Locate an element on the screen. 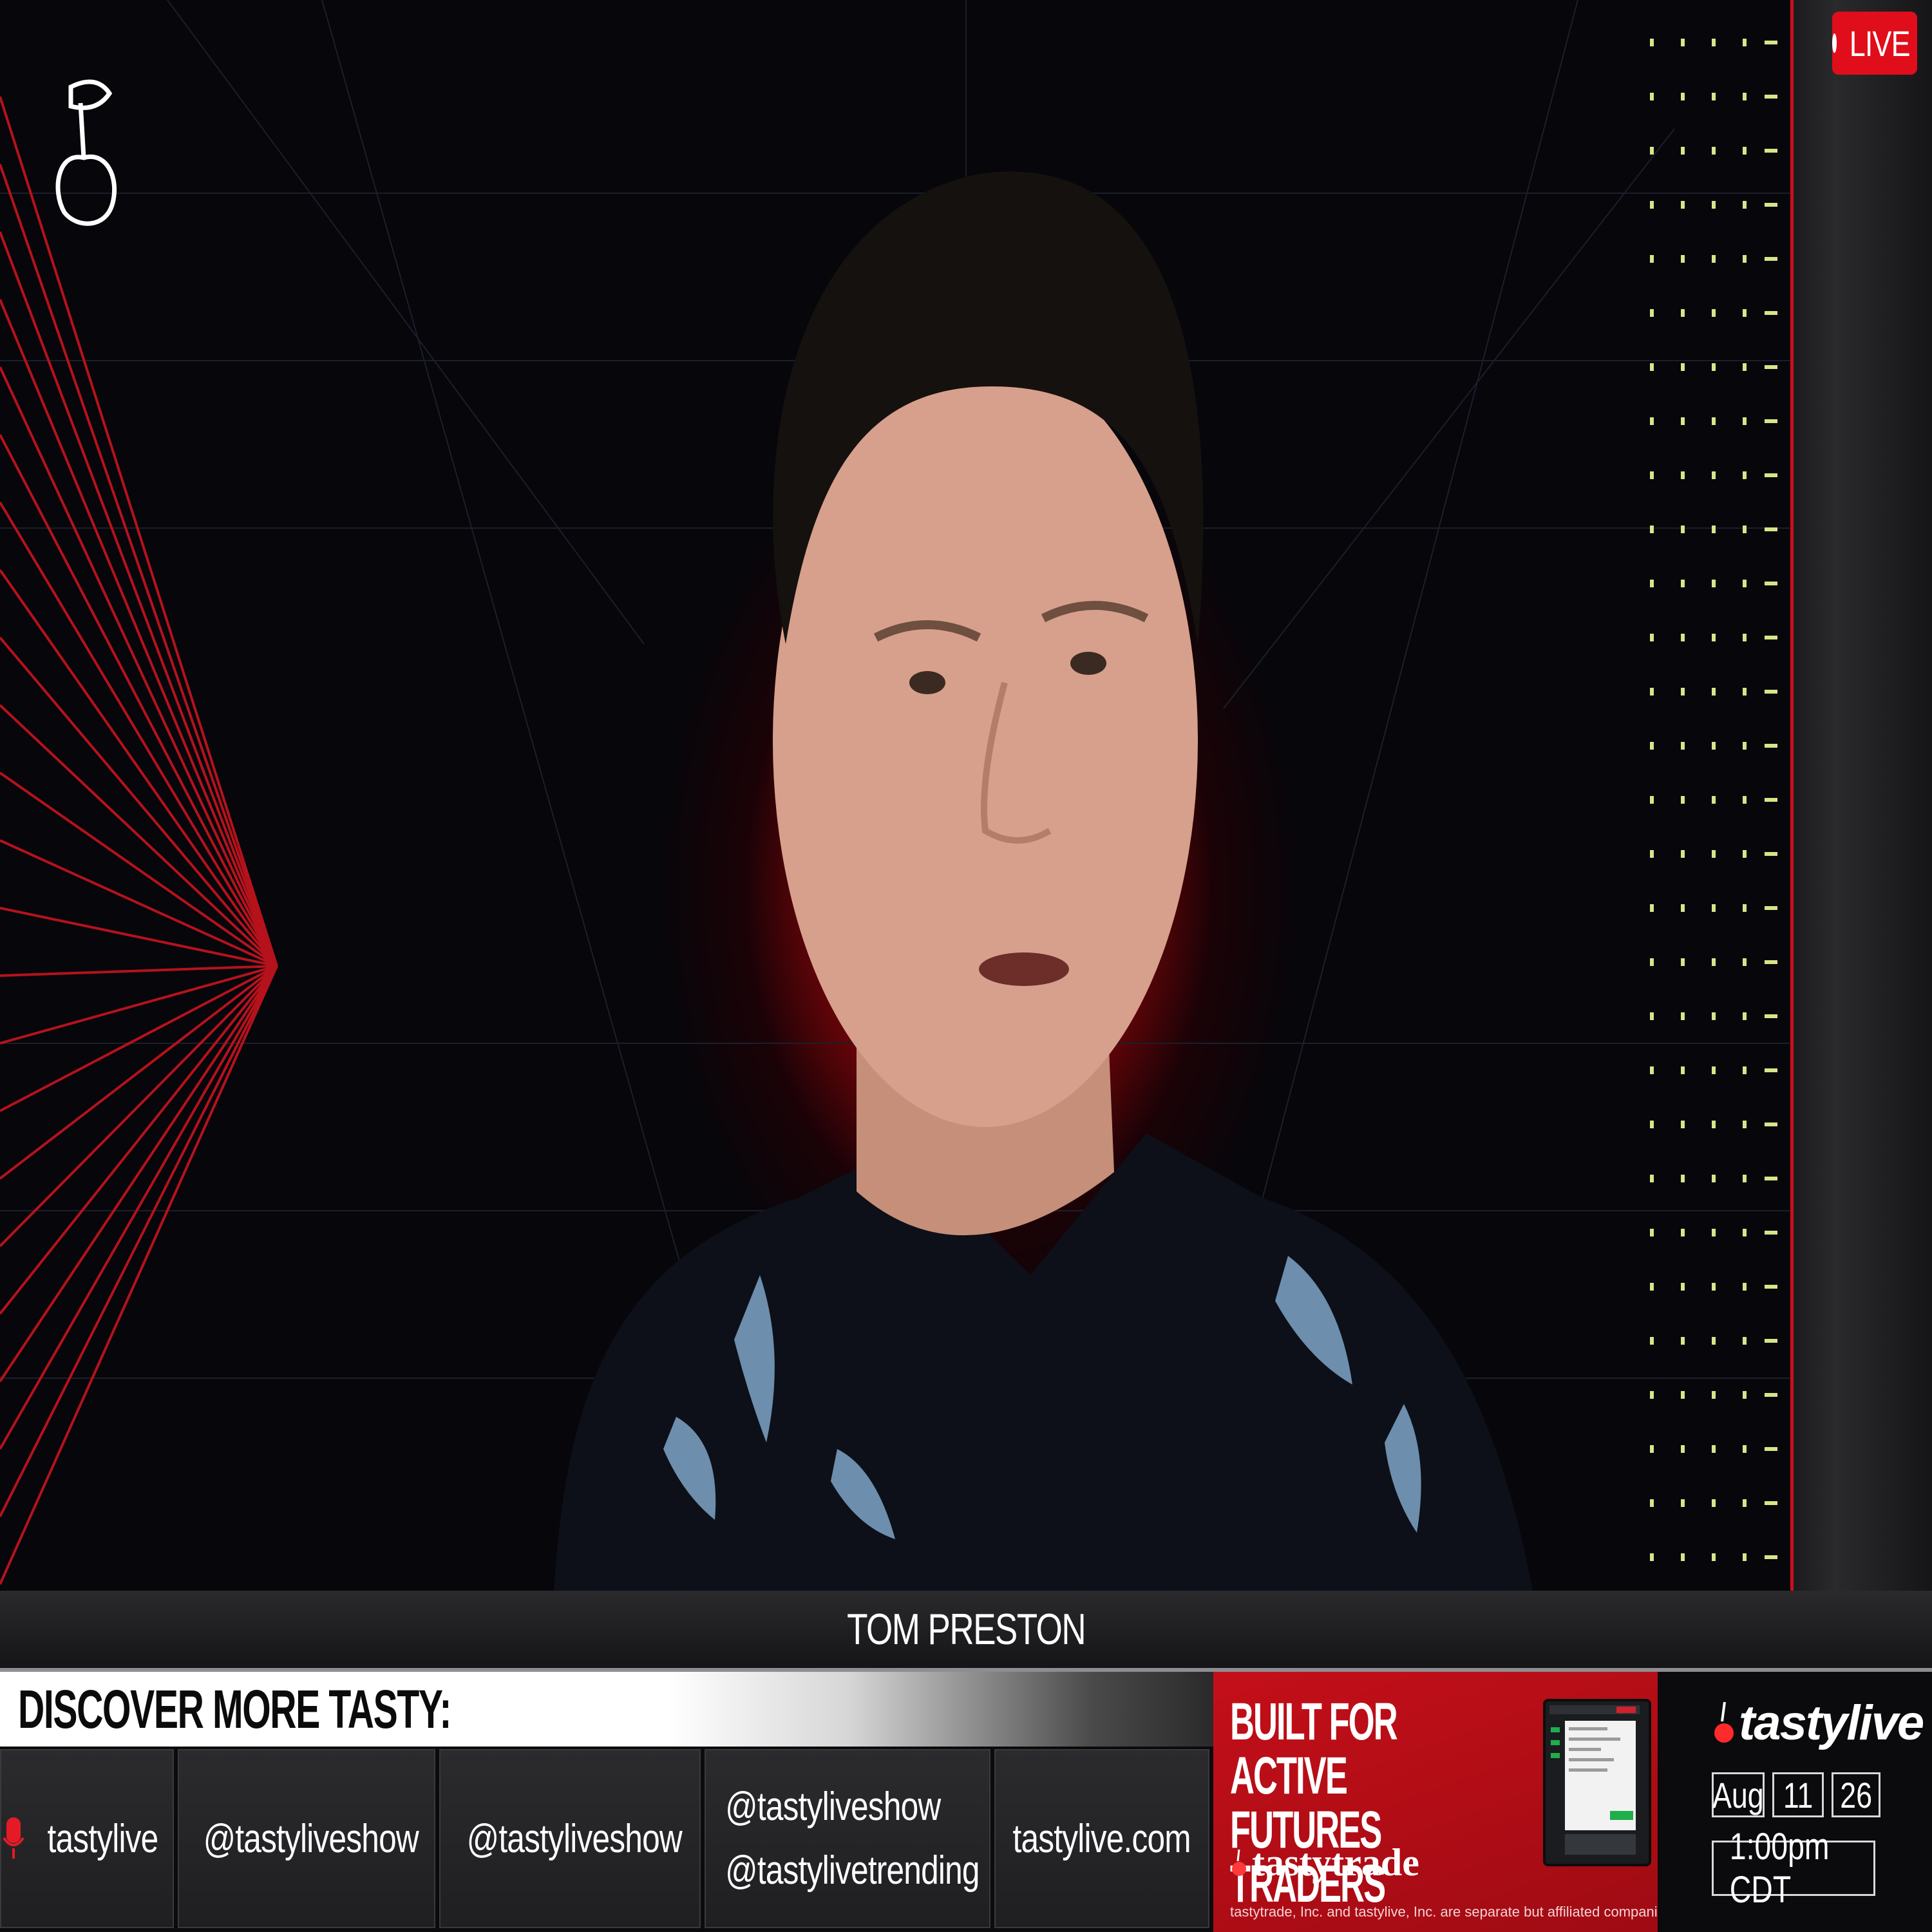  live-dot-icon is located at coordinates (1834, 43).